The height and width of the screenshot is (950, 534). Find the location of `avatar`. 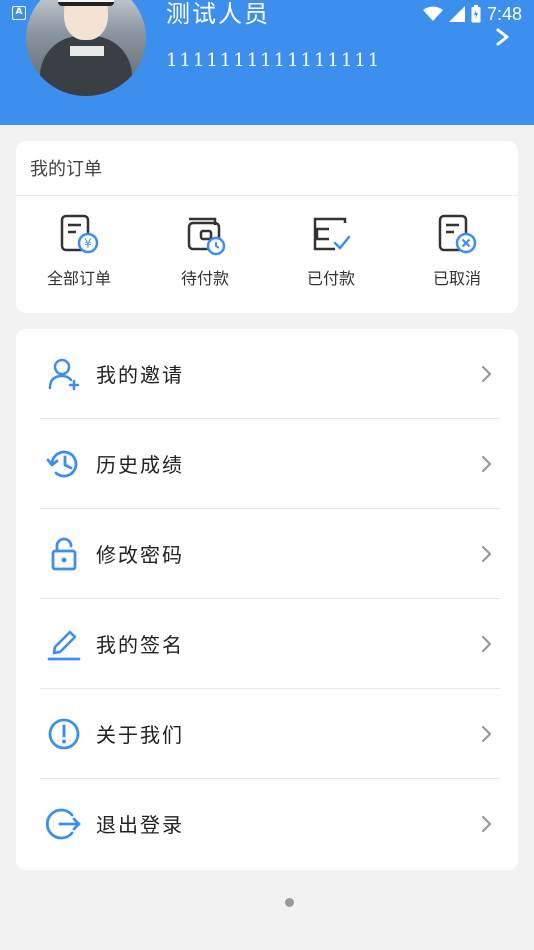

avatar is located at coordinates (86, 48).